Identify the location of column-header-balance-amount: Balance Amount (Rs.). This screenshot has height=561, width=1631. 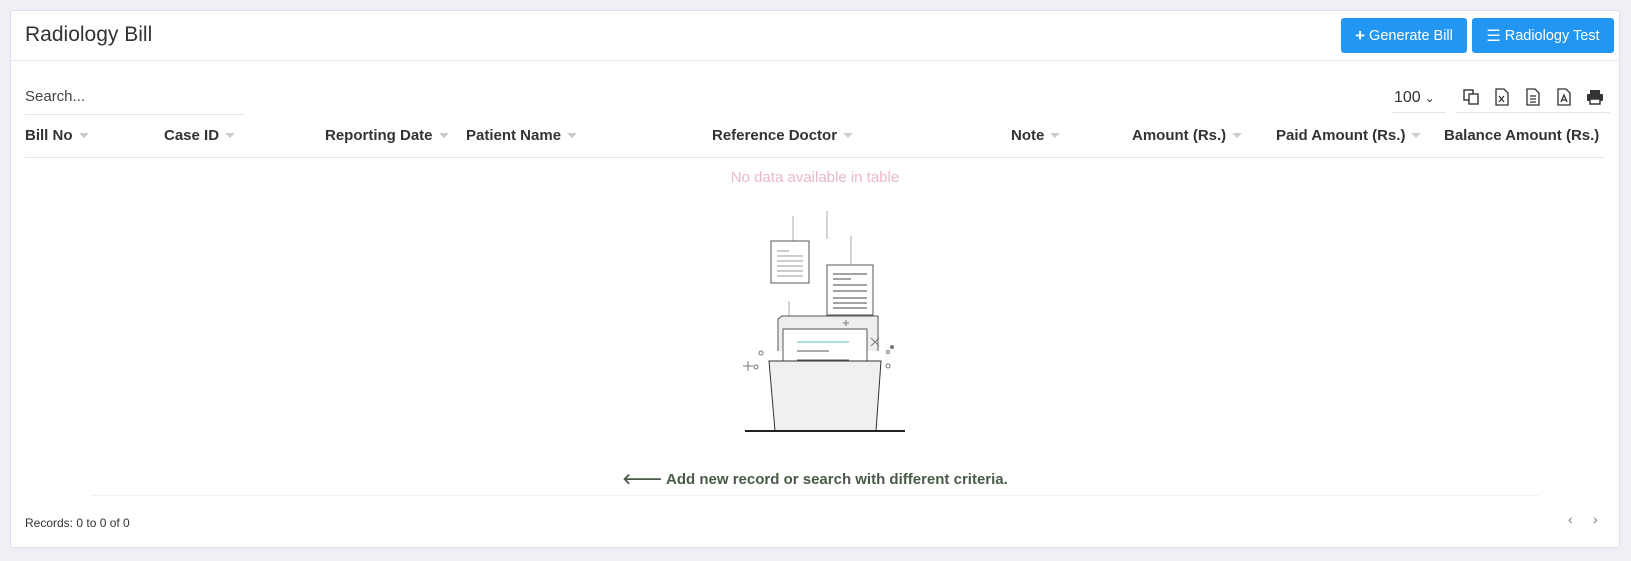
(1521, 135).